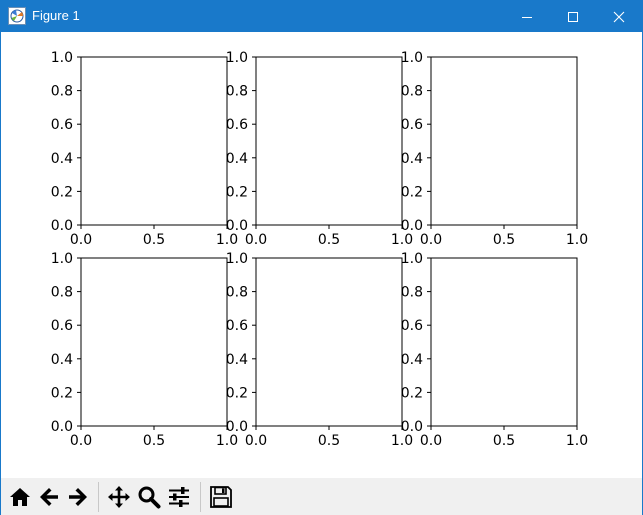  I want to click on window-title: Figure 1, so click(56, 15).